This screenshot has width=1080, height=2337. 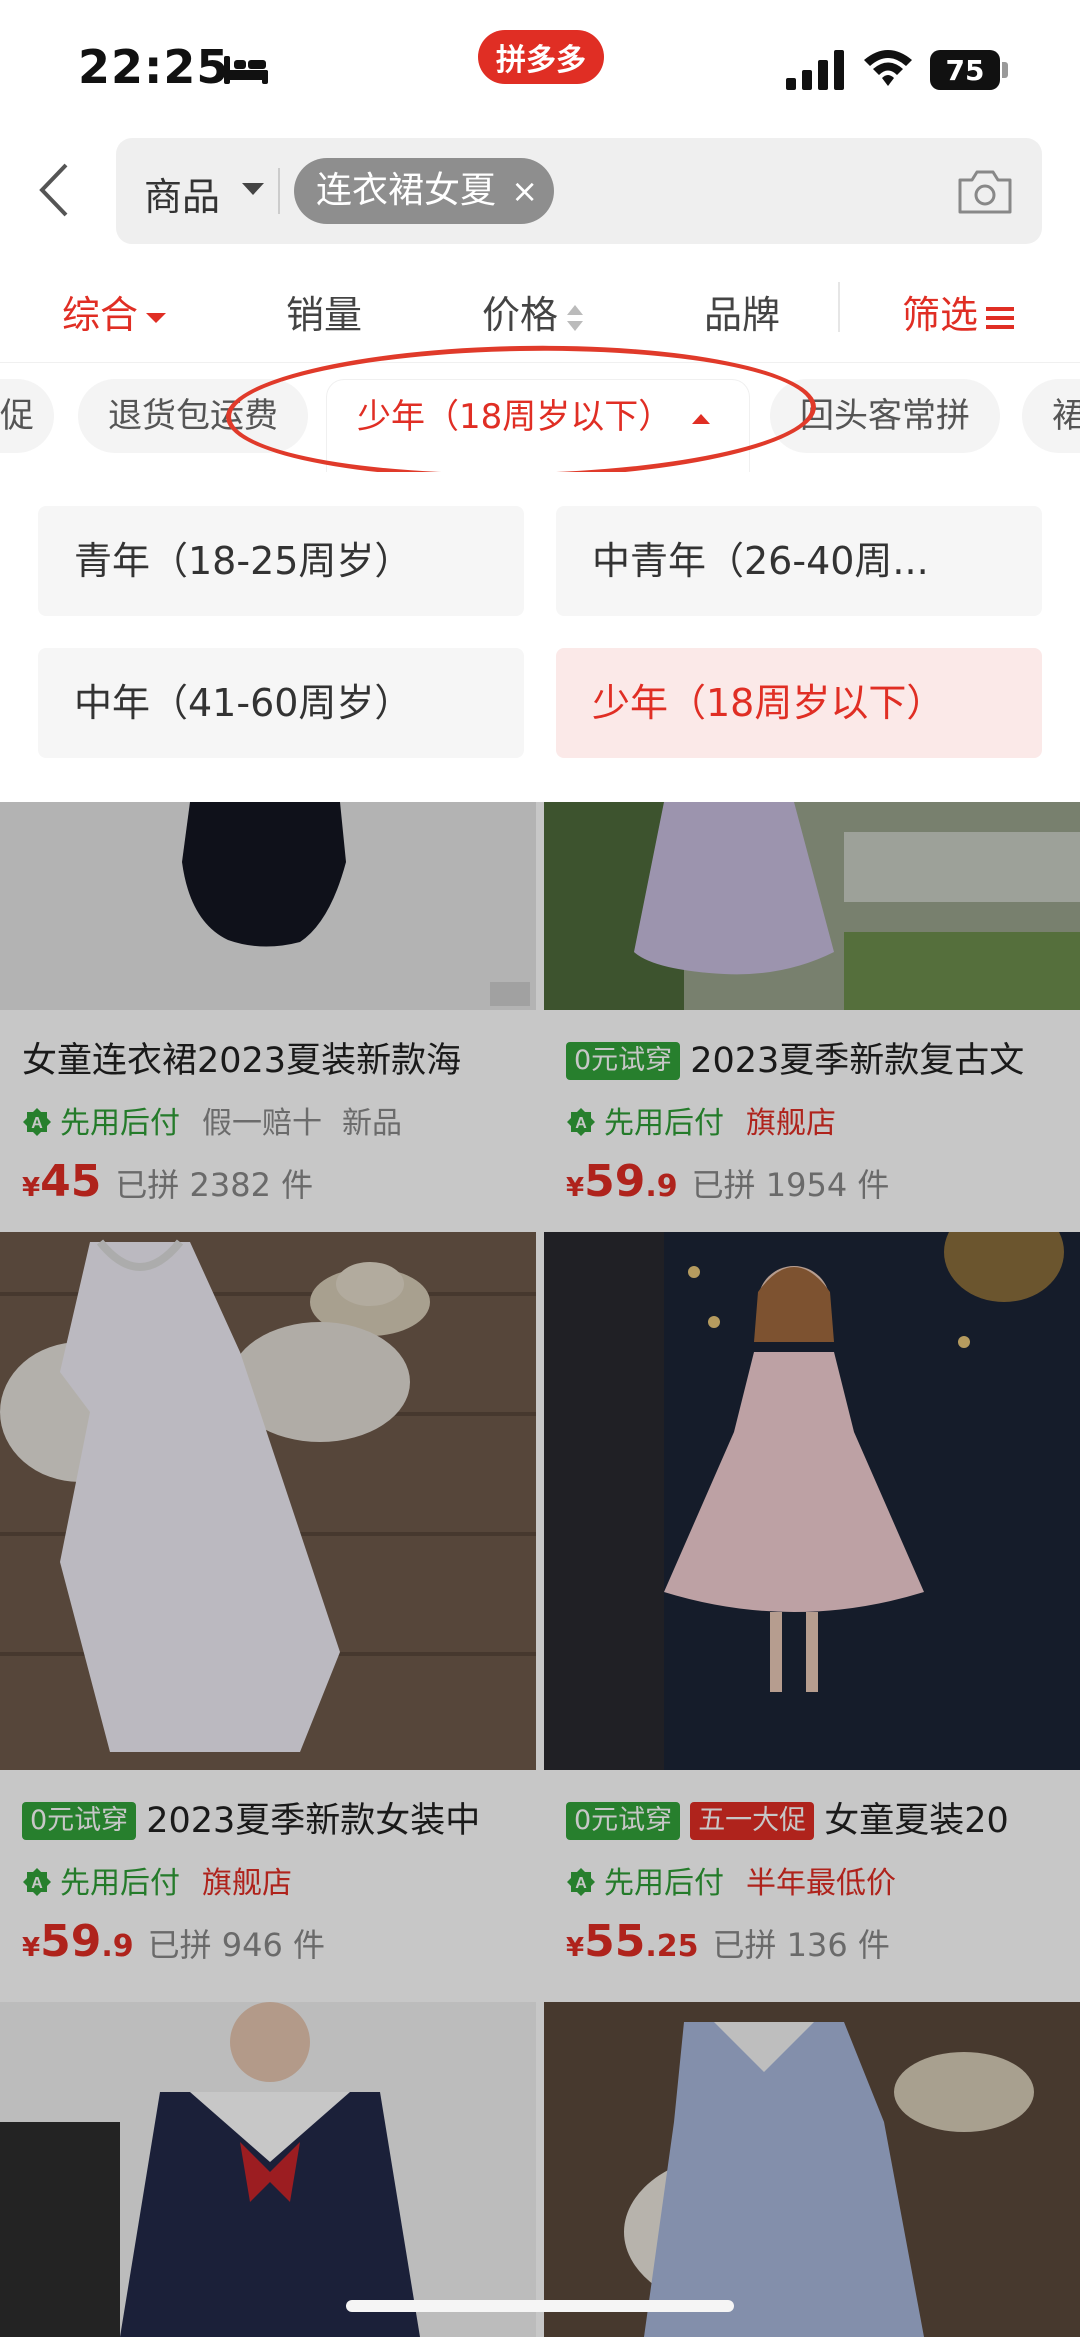 I want to click on status-bar: 22:25 拼多多 75, so click(x=540, y=65).